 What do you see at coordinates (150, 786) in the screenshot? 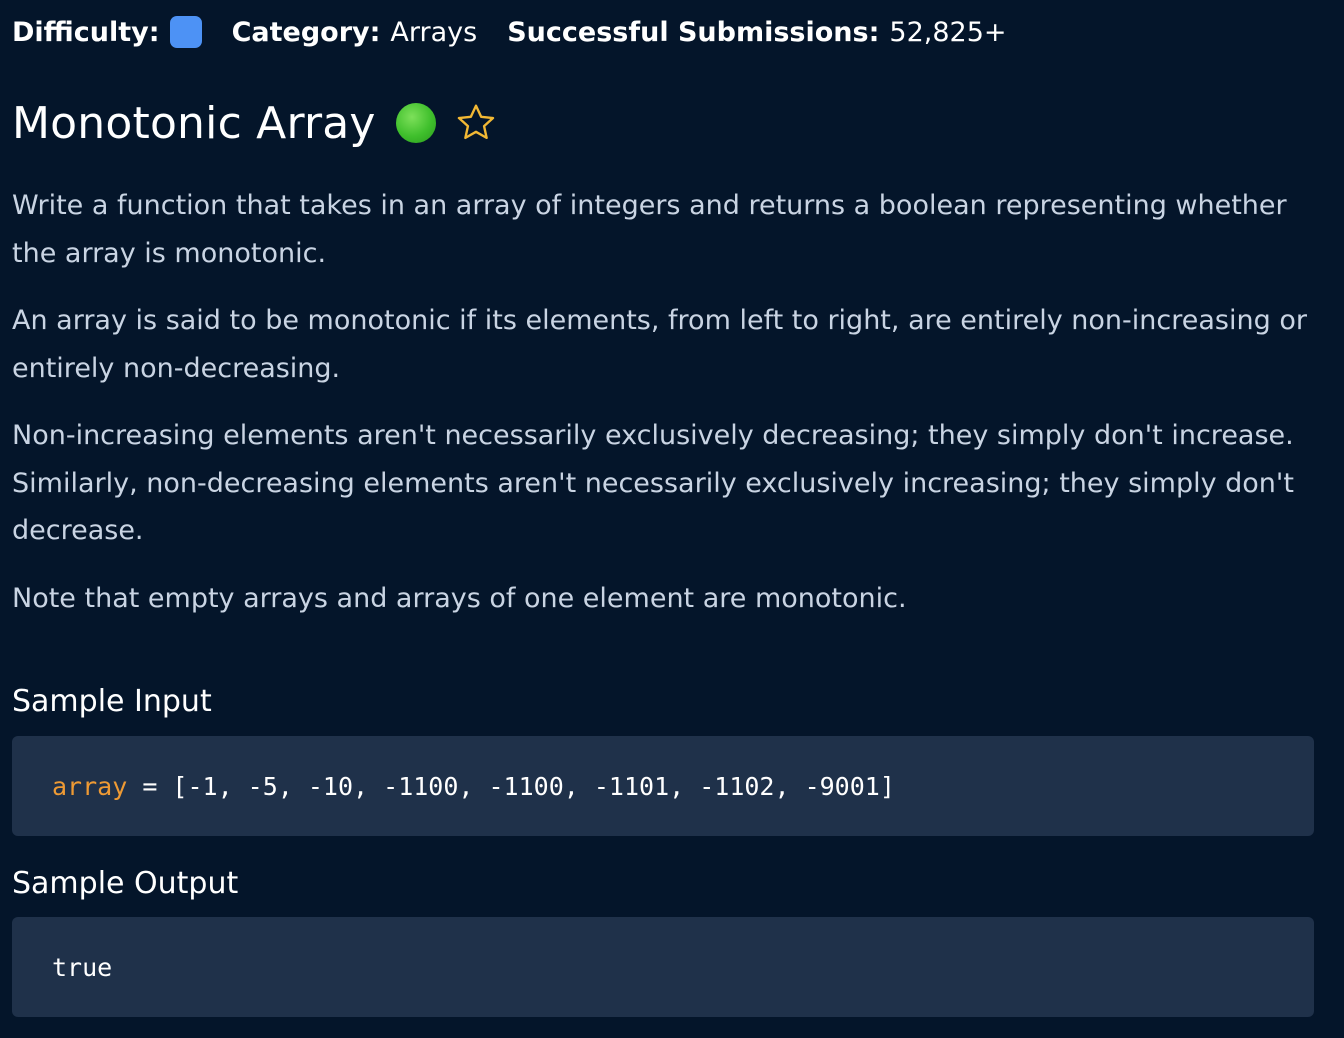
I see `code-assign: =` at bounding box center [150, 786].